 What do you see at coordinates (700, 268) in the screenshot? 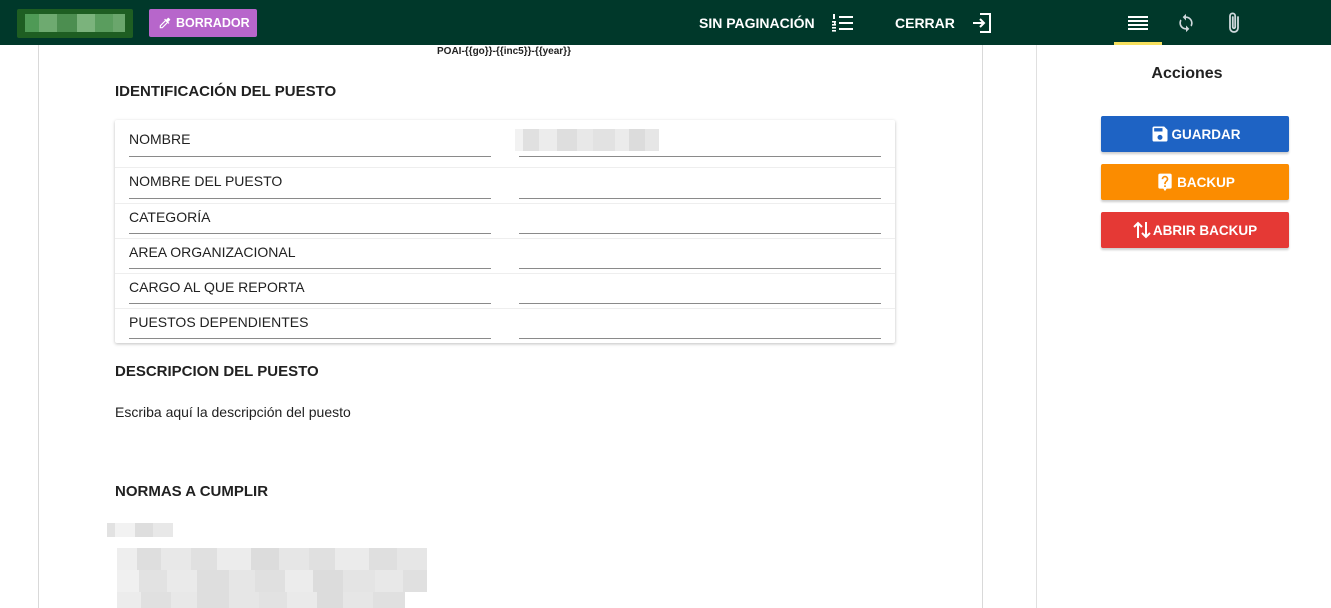
I see `field-input-area` at bounding box center [700, 268].